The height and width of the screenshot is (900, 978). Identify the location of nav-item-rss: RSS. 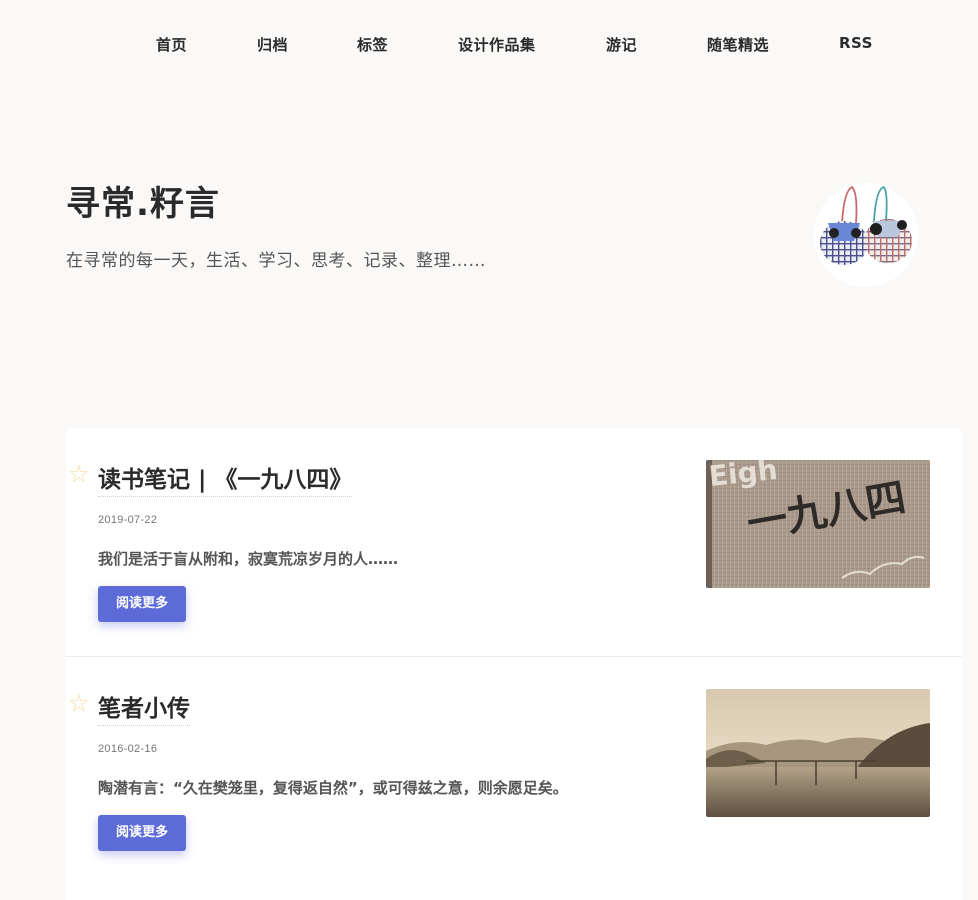
(856, 43).